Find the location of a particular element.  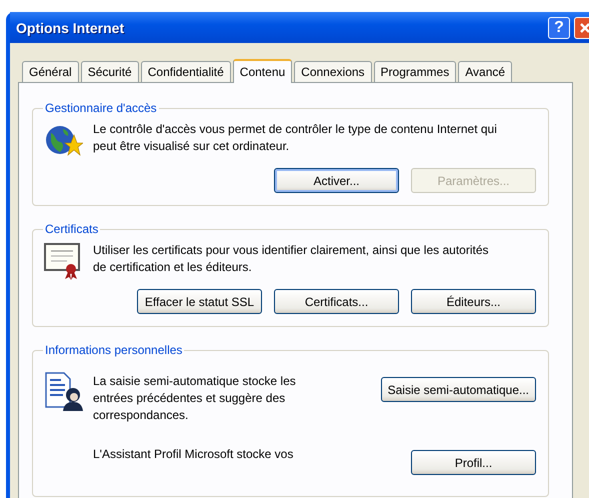

description-text: Utiliser les certificats pour vous identifier clairement, ainsi que les autorités de certification et les éditeurs. is located at coordinates (291, 259).